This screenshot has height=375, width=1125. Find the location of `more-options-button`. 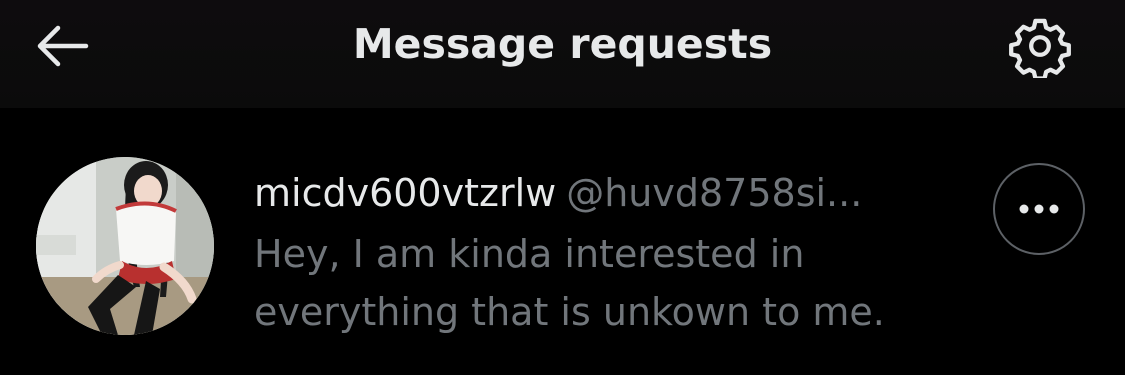

more-options-button is located at coordinates (1039, 209).